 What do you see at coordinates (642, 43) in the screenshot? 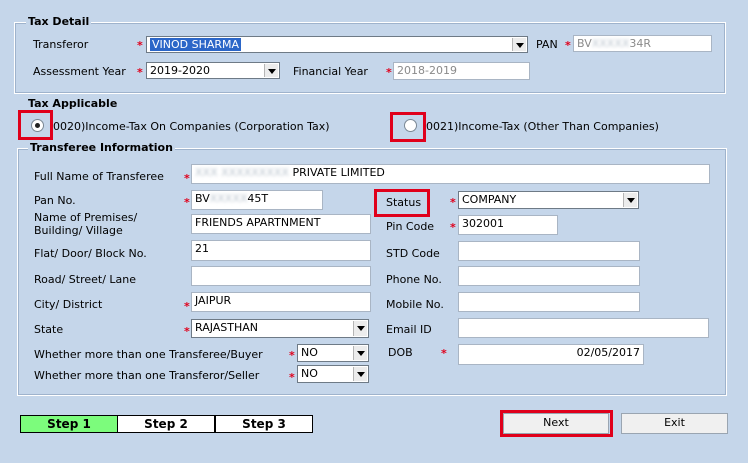
I see `pan-field: BVXXXXX34R` at bounding box center [642, 43].